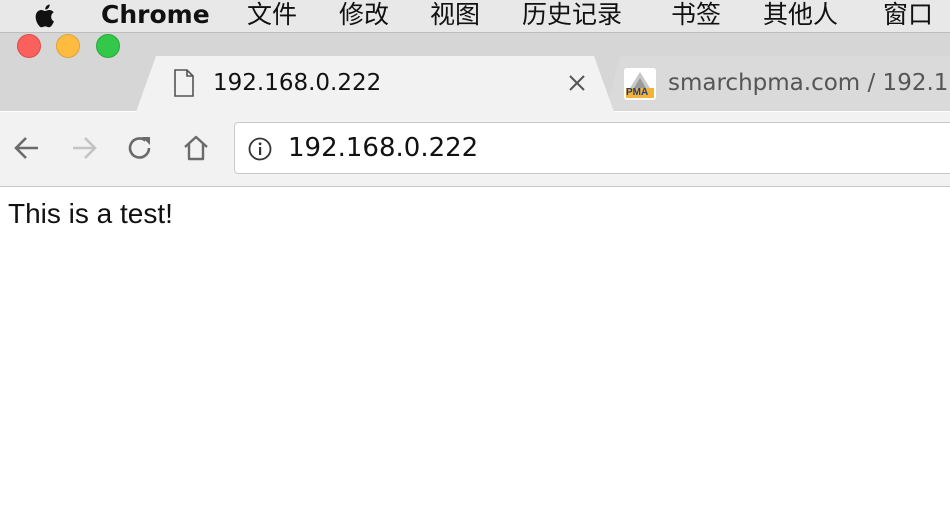  I want to click on menu-window: 窗口, so click(908, 16).